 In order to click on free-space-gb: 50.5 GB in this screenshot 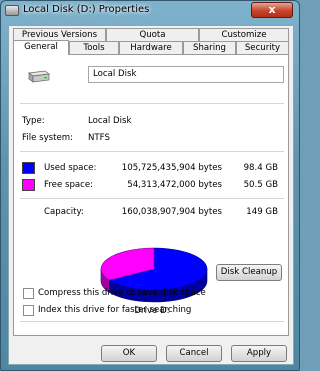, I will do `click(260, 185)`.